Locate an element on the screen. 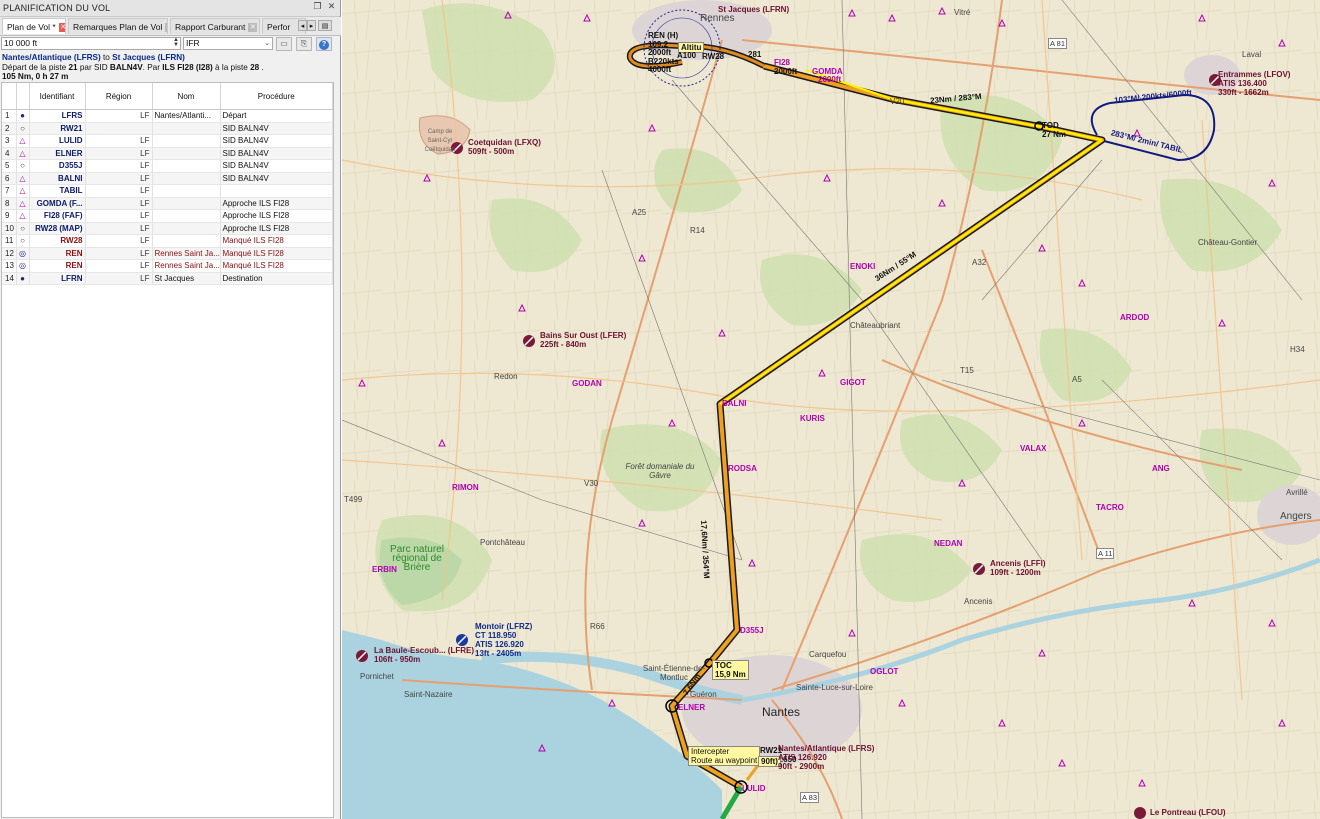 The height and width of the screenshot is (819, 1320). row-identifiant: REN is located at coordinates (57, 253).